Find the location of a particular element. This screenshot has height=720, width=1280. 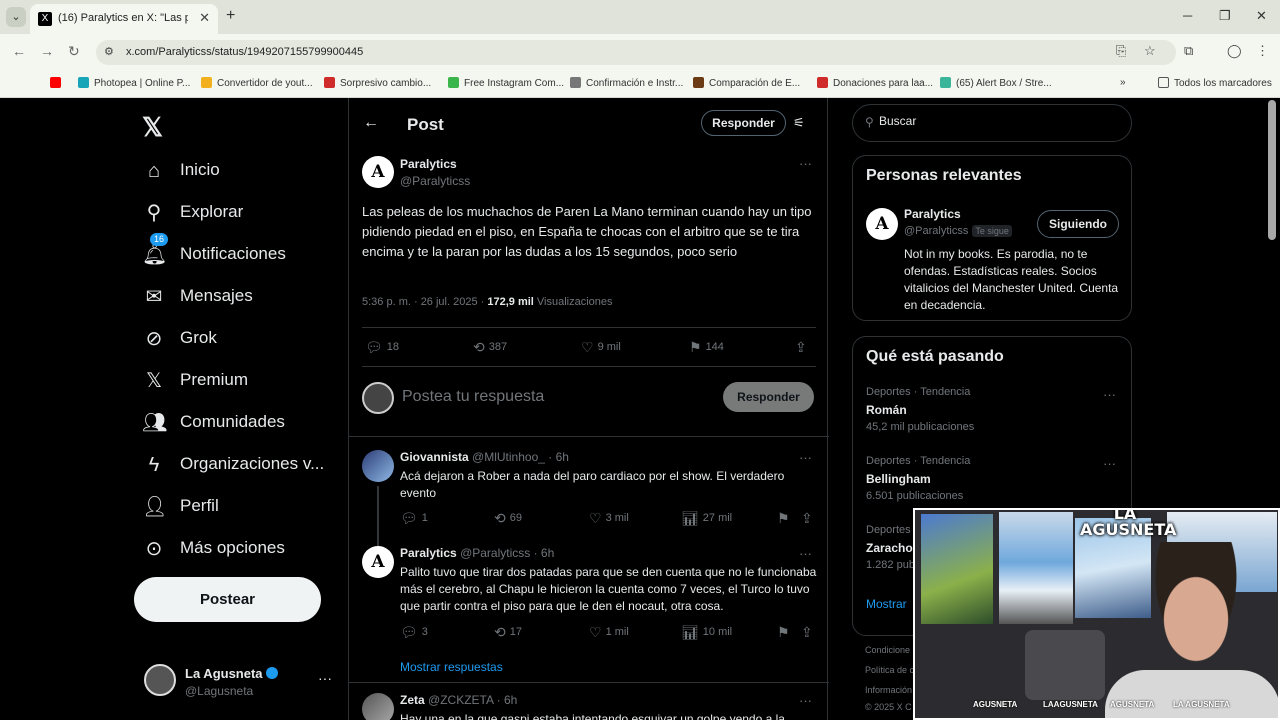

footer-link: Información is located at coordinates (888, 690).